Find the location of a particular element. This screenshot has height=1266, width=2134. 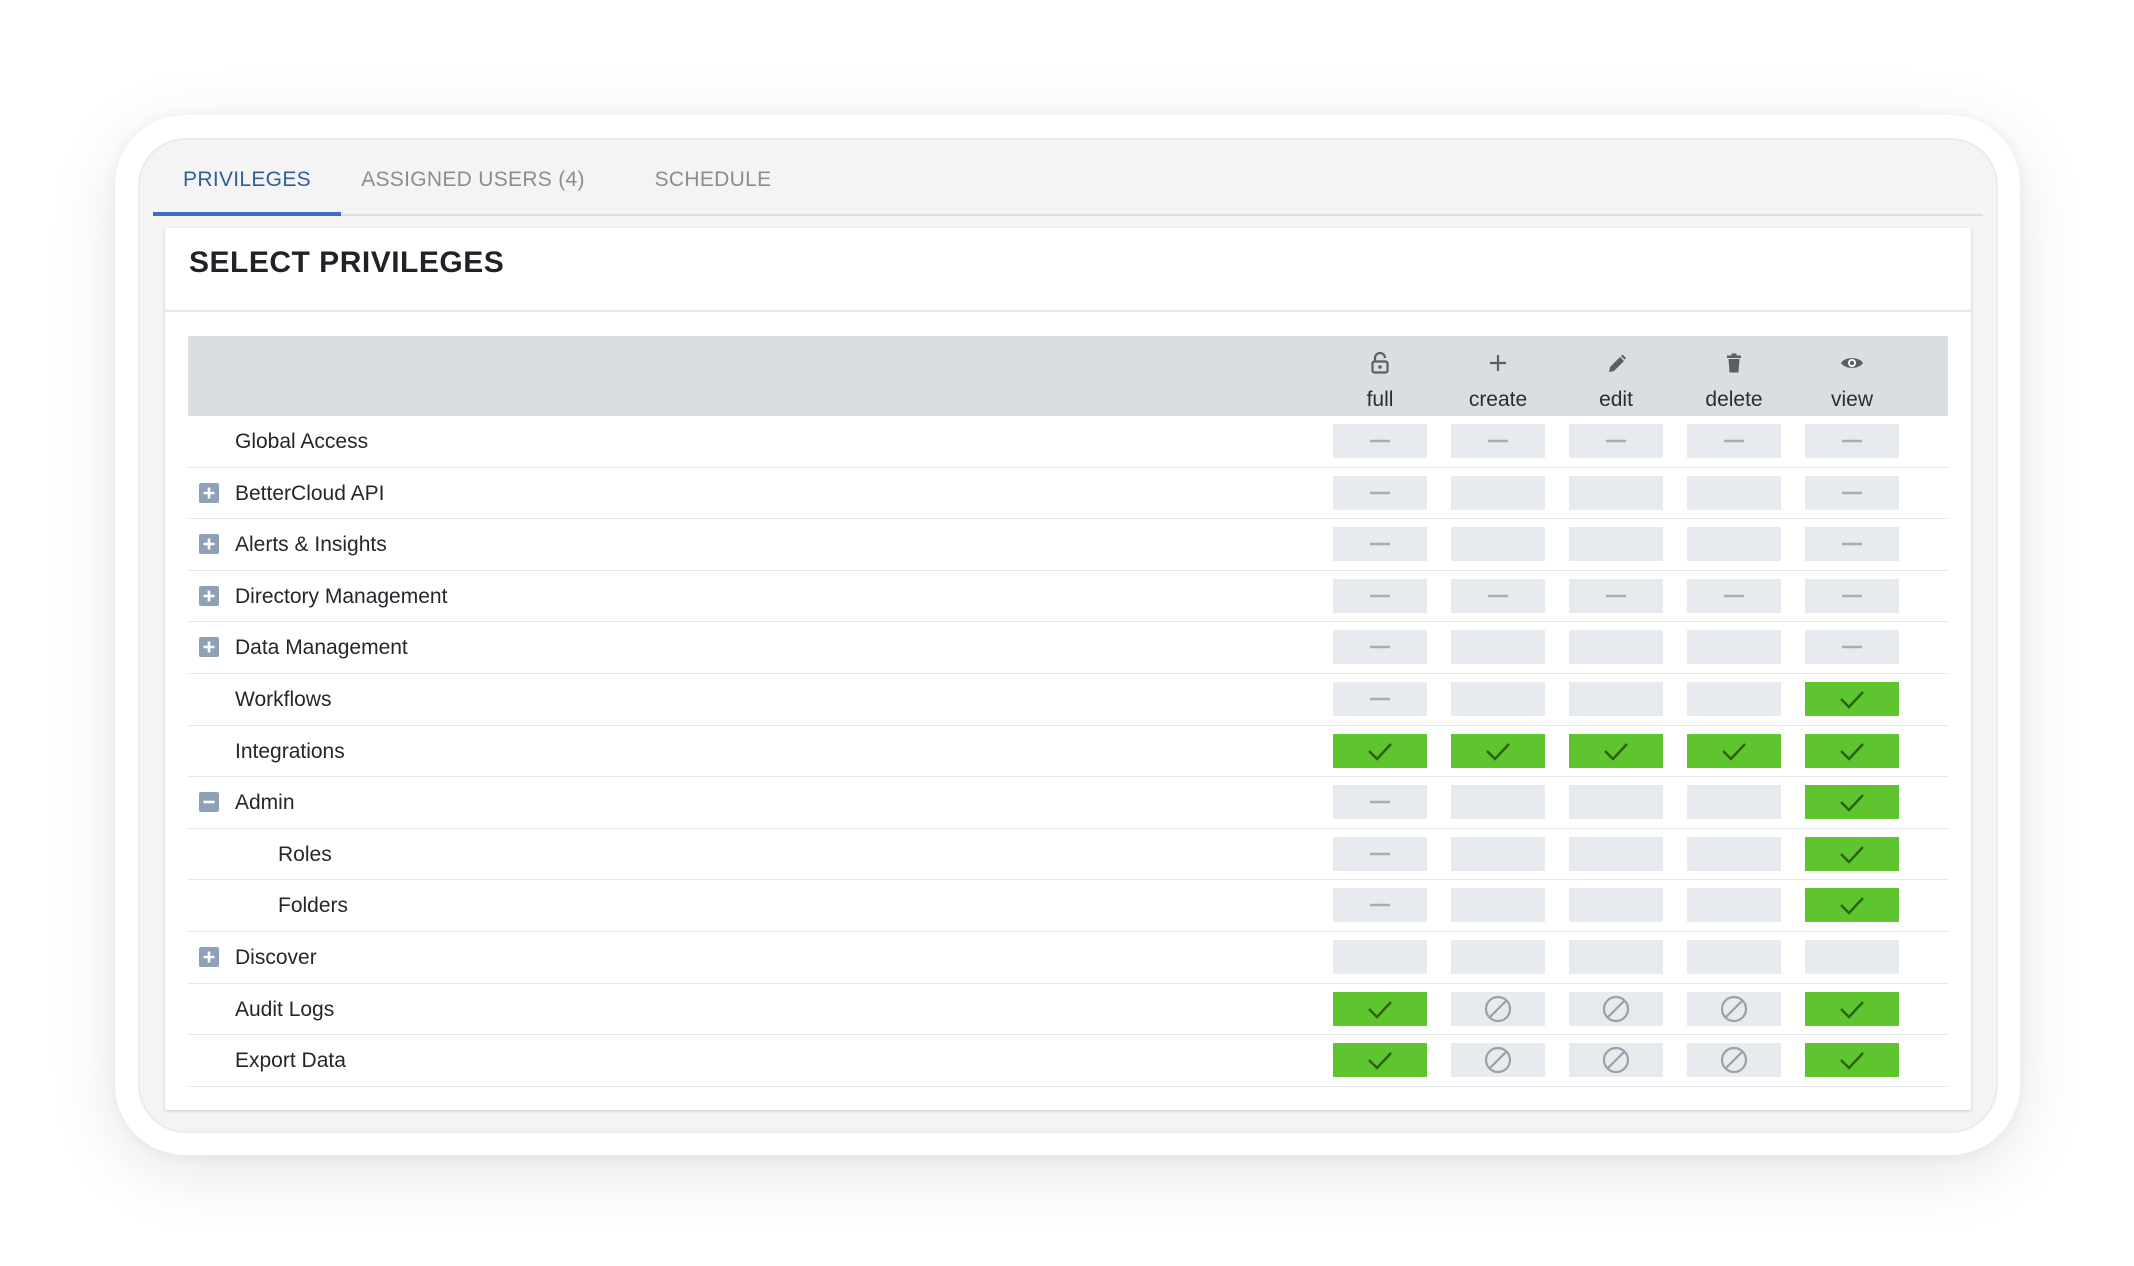

column-header-full: full is located at coordinates (1380, 376).